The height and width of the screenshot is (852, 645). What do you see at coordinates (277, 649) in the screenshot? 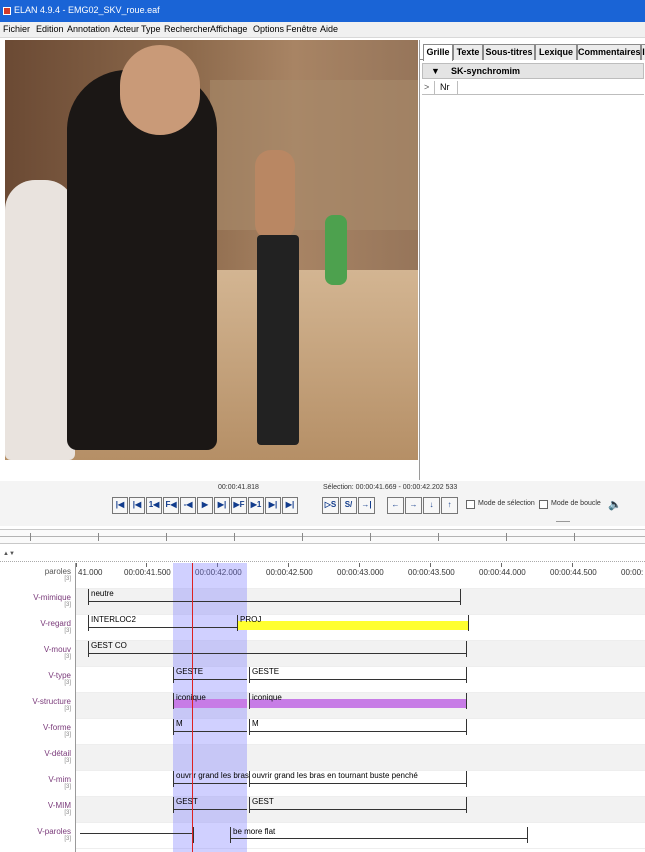
I see `annotation-mouv: GEST CO` at bounding box center [277, 649].